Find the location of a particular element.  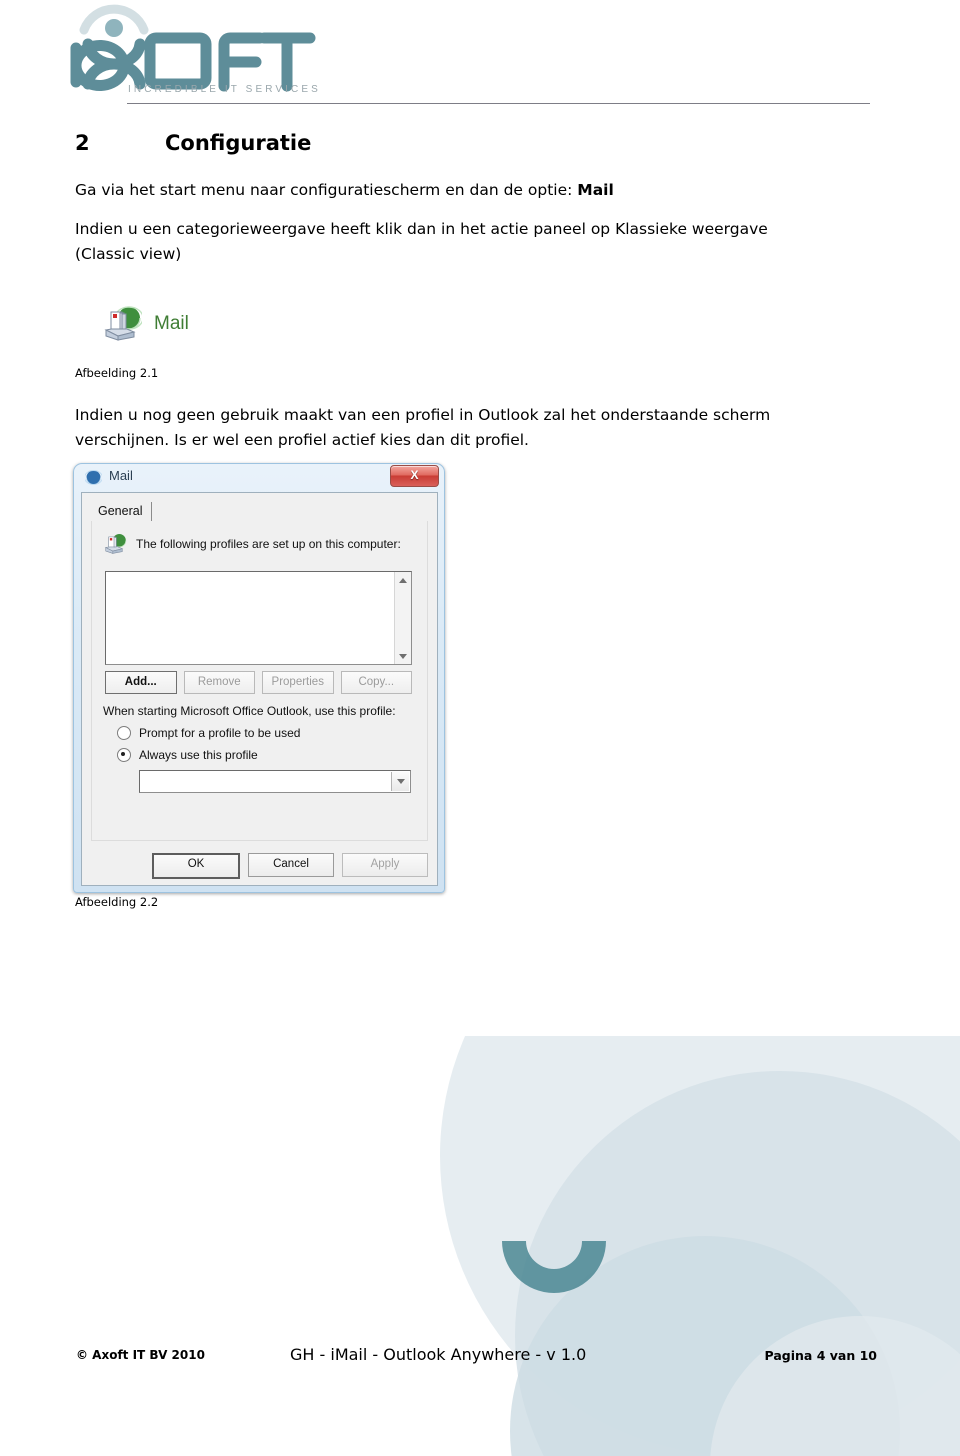

footer-copyright: © Axoft IT BV 2010 is located at coordinates (140, 1355).